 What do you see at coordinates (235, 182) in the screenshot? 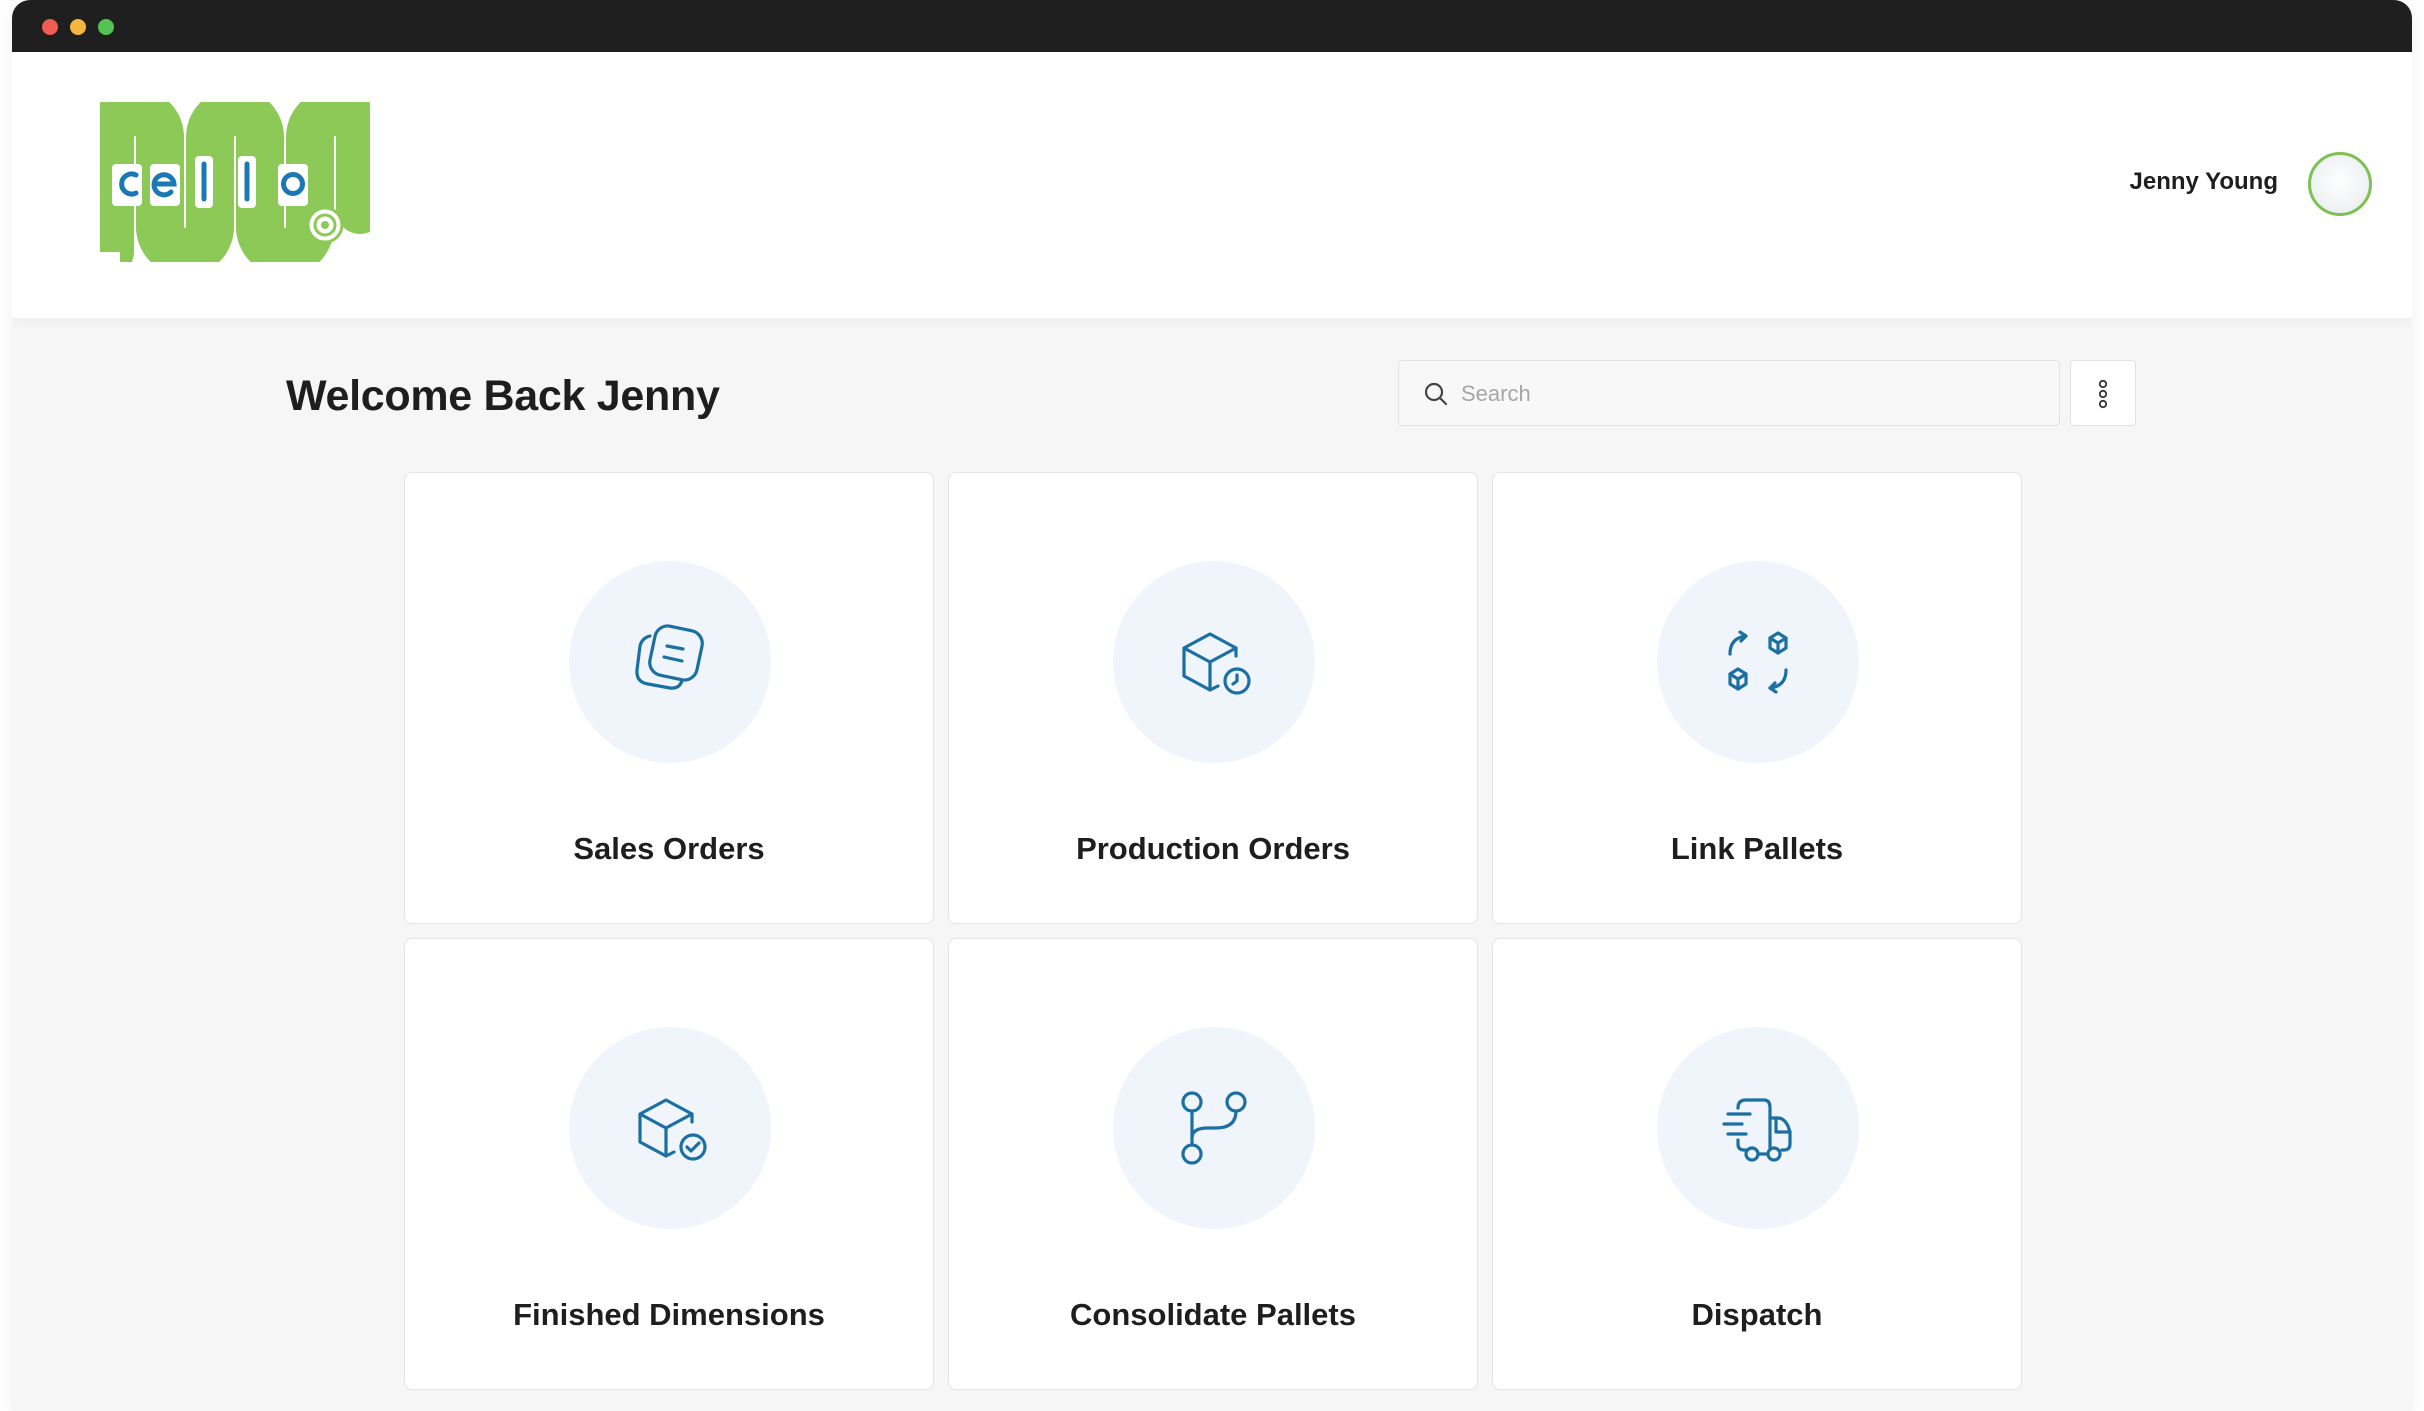
I see `cello-logo: cello` at bounding box center [235, 182].